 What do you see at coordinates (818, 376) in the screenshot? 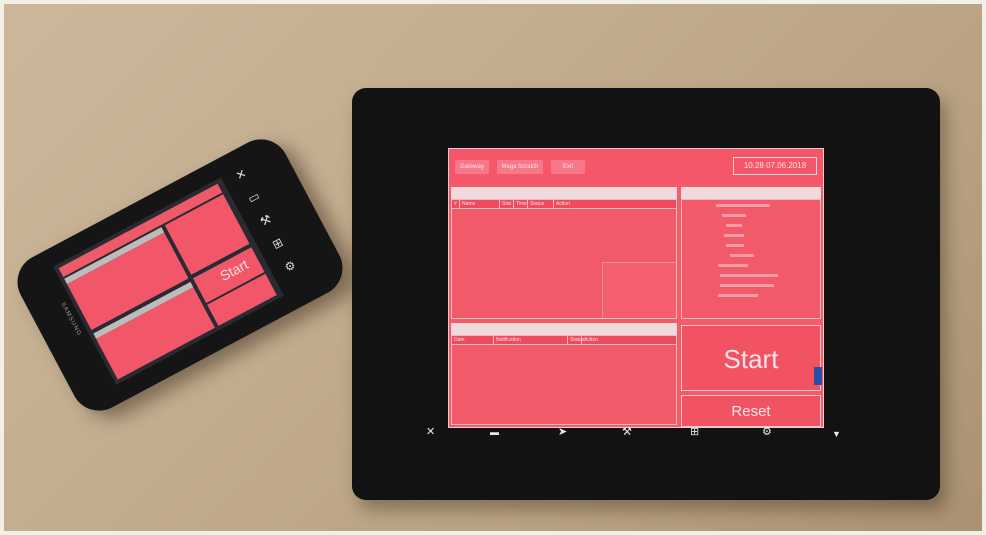
I see `side-scroll-tab` at bounding box center [818, 376].